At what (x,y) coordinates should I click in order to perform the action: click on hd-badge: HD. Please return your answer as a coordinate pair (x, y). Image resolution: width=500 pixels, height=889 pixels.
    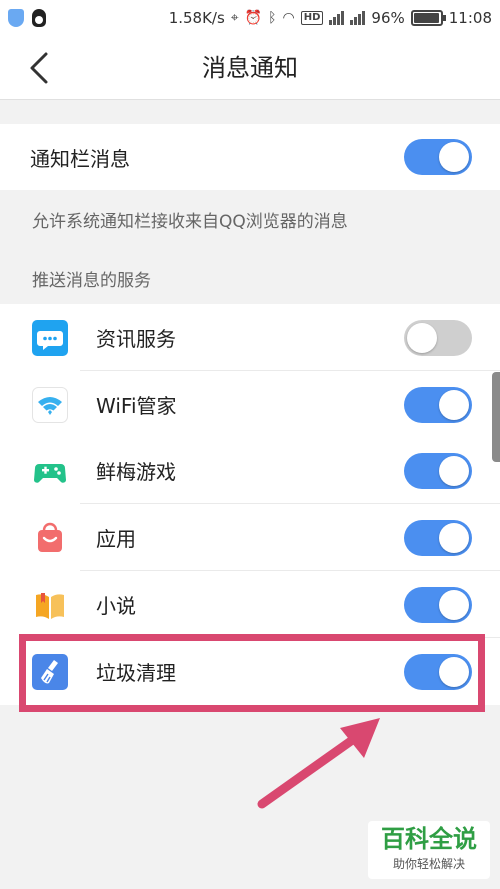
    Looking at the image, I should click on (312, 18).